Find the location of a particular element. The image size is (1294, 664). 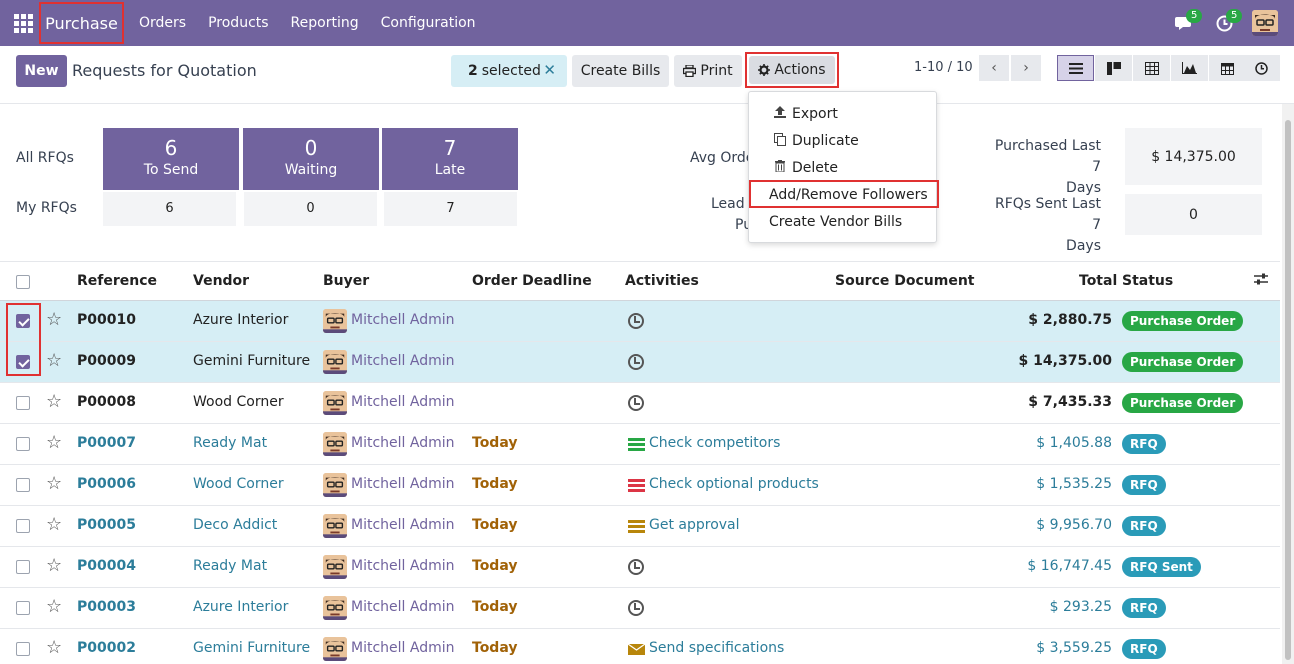

print-button: Print is located at coordinates (708, 71).